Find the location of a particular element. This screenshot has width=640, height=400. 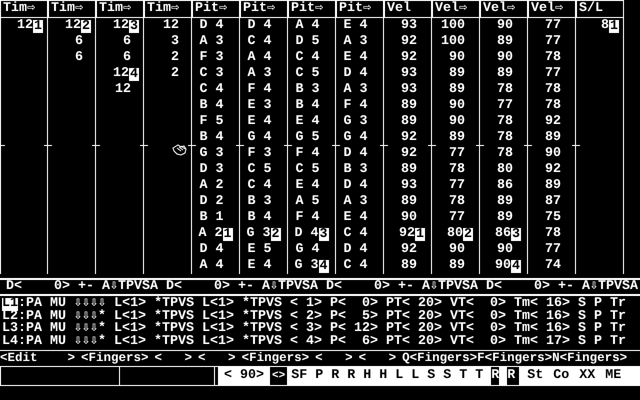

marker-badge: 1 is located at coordinates (227, 234).